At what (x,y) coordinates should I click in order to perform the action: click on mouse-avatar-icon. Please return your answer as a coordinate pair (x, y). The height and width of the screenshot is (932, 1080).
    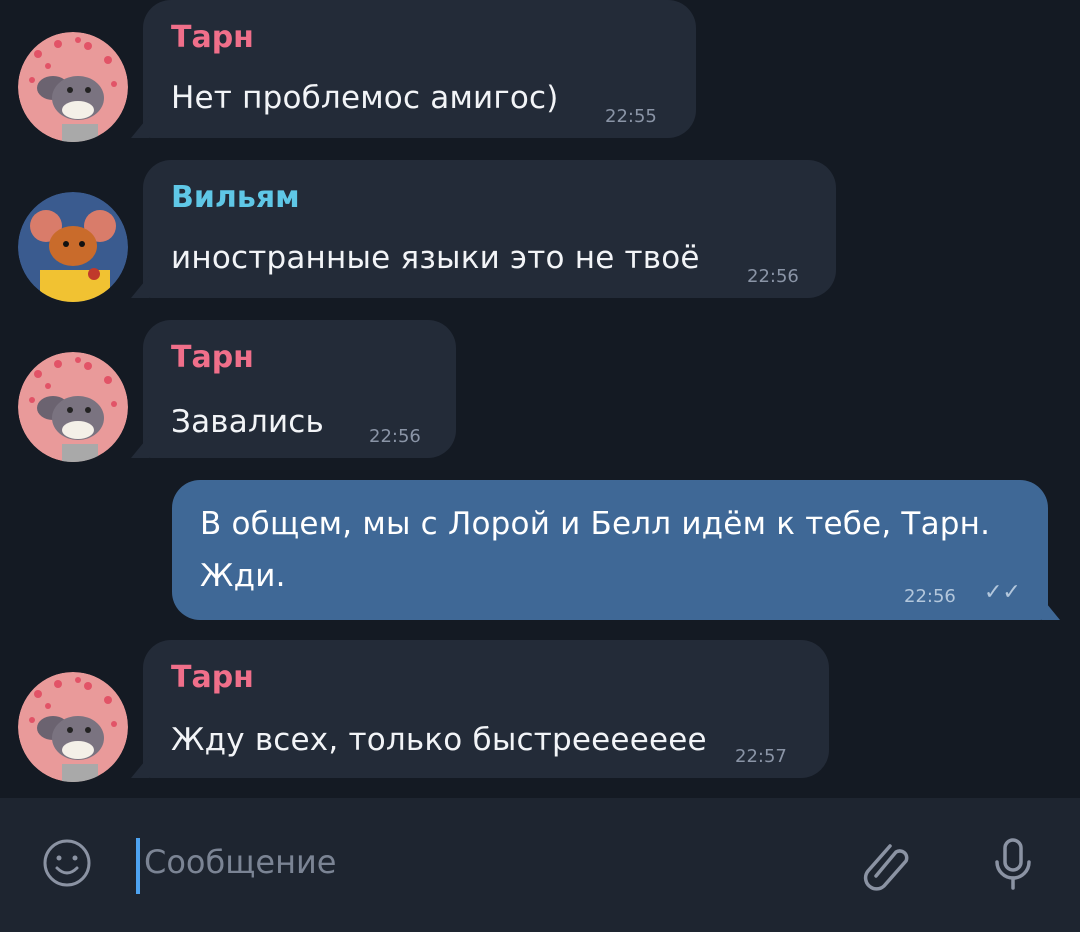
    Looking at the image, I should click on (73, 247).